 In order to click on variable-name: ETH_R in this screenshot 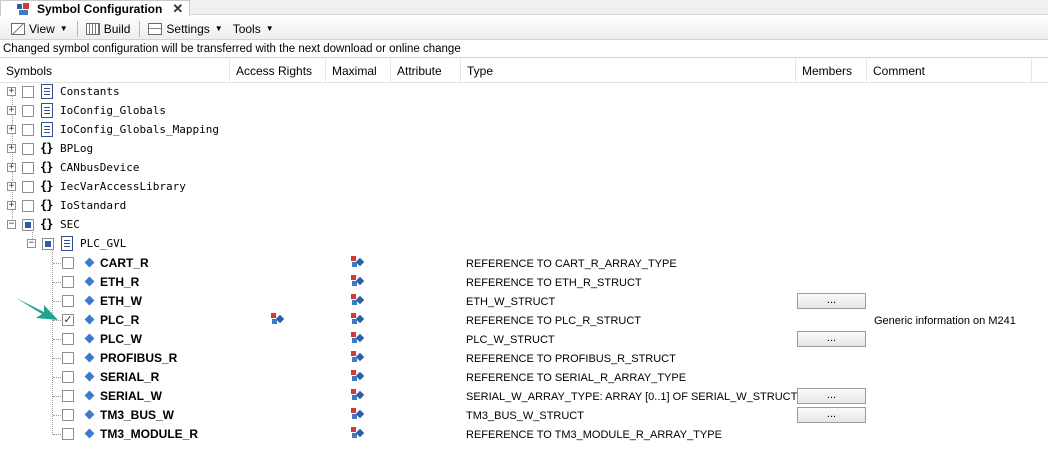, I will do `click(120, 282)`.